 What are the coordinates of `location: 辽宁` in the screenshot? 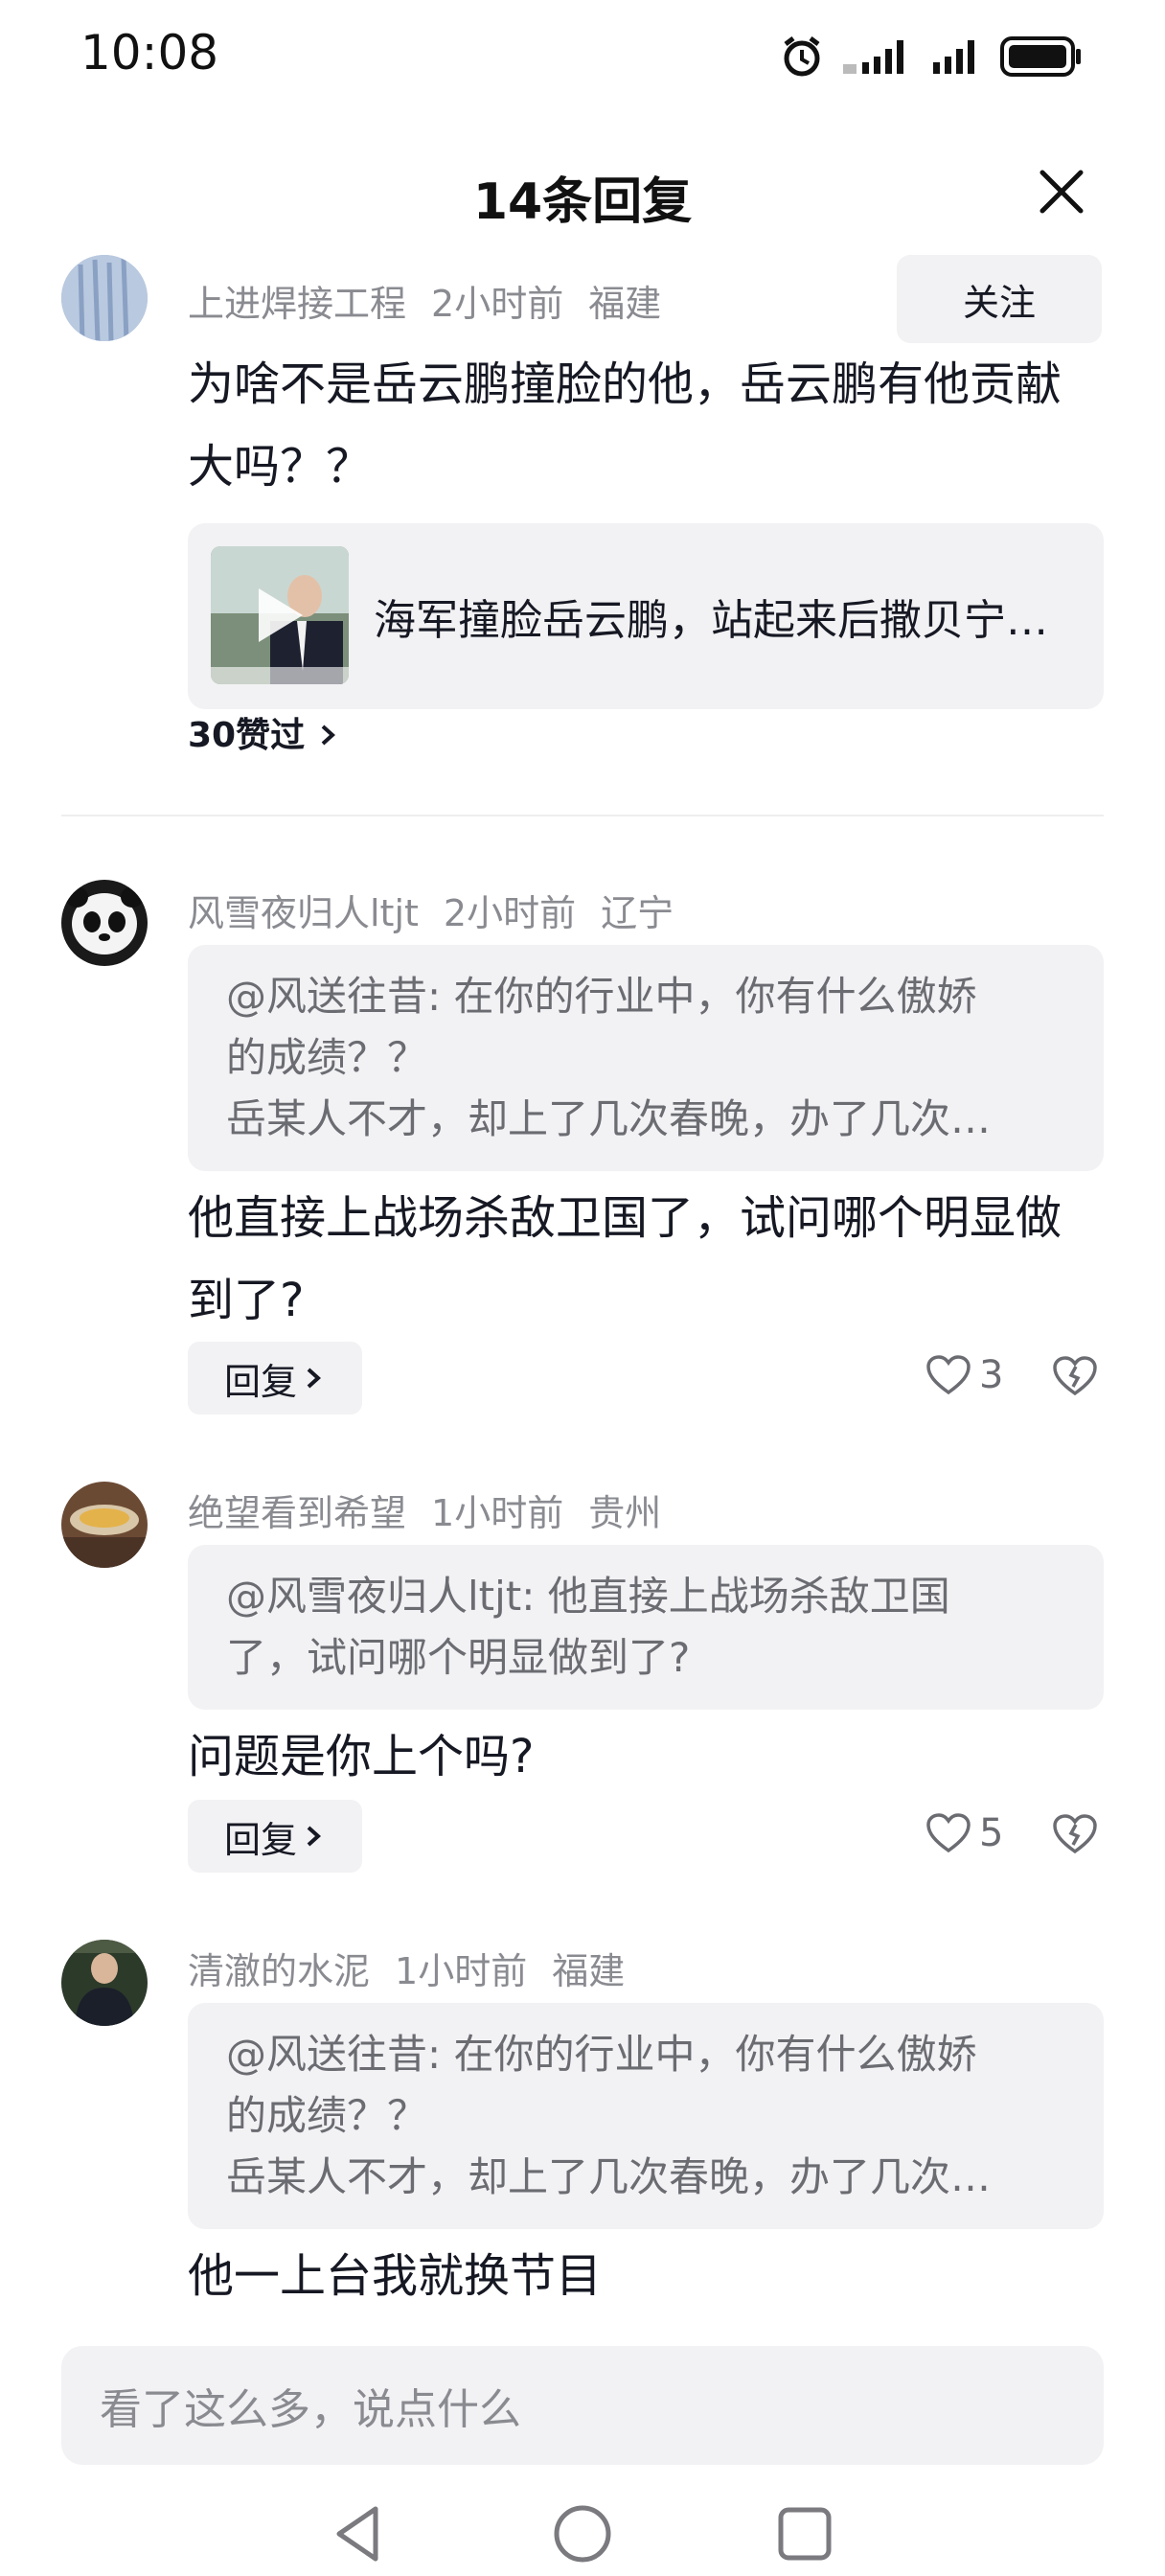 It's located at (637, 913).